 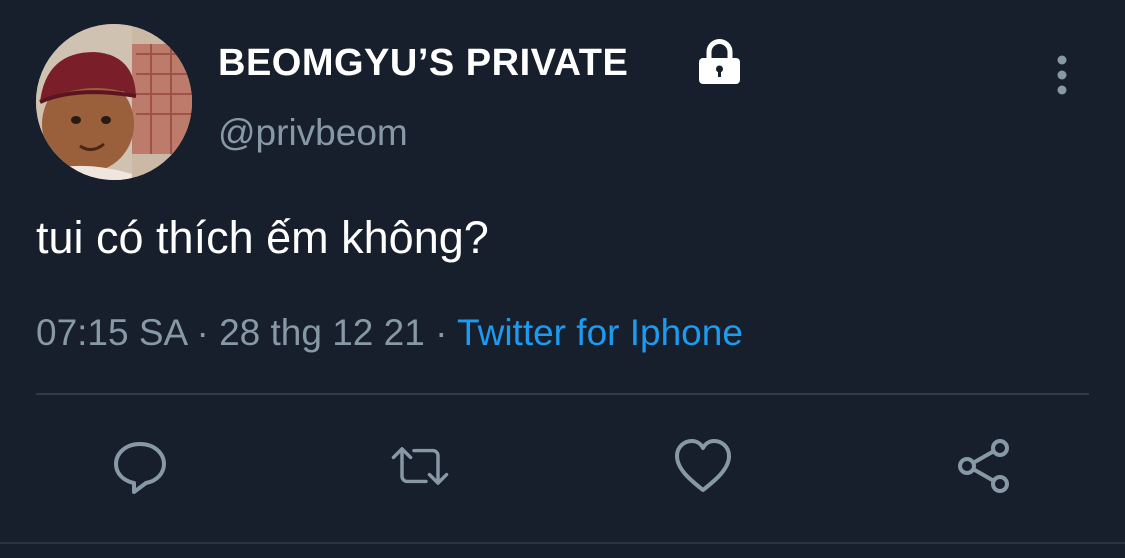 I want to click on reply-icon, so click(x=140, y=468).